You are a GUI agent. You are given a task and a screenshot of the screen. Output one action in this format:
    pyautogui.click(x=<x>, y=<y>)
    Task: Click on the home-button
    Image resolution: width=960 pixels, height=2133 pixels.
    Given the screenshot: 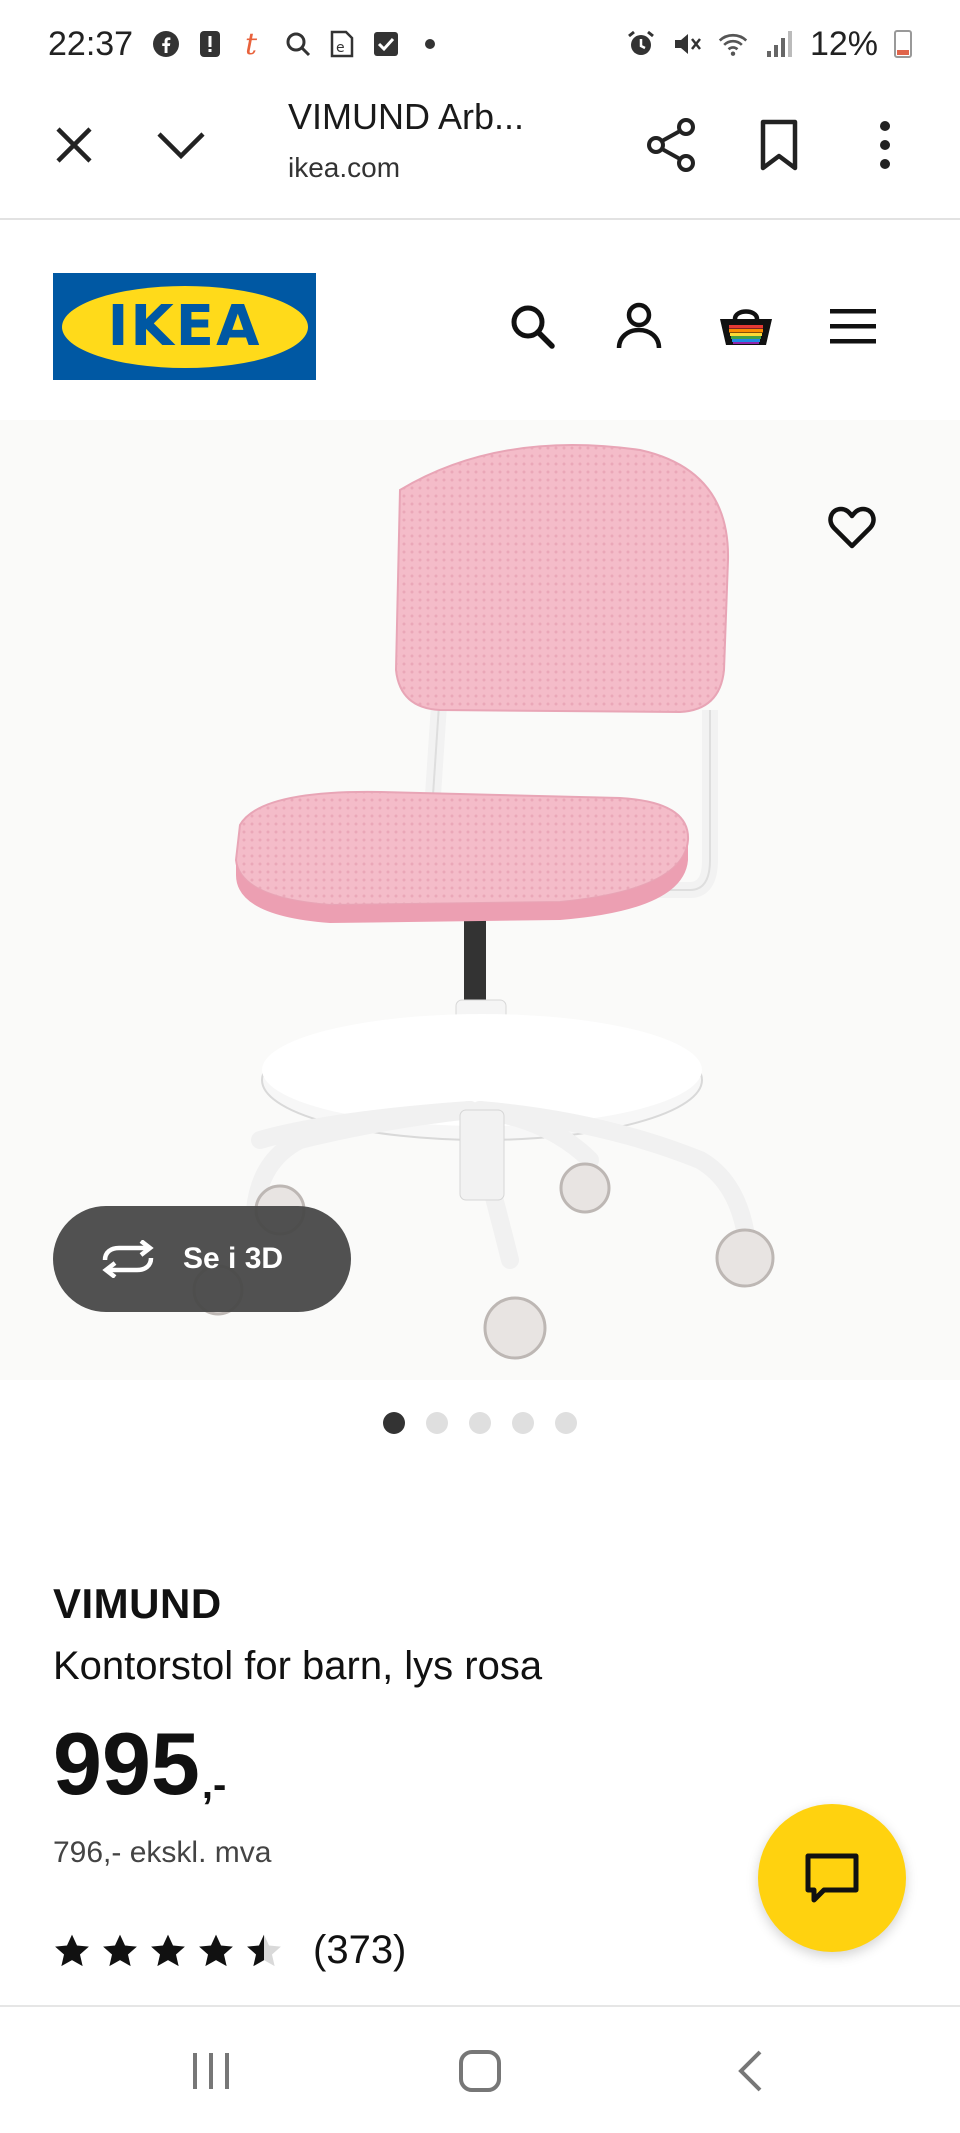 What is the action you would take?
    pyautogui.click(x=480, y=2071)
    